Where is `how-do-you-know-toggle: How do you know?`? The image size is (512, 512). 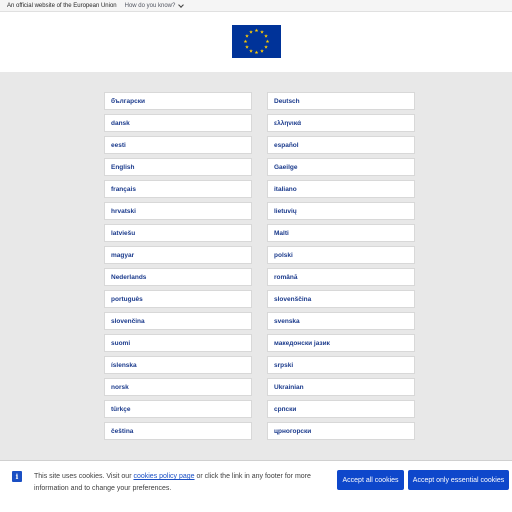
how-do-you-know-toggle: How do you know? is located at coordinates (154, 5).